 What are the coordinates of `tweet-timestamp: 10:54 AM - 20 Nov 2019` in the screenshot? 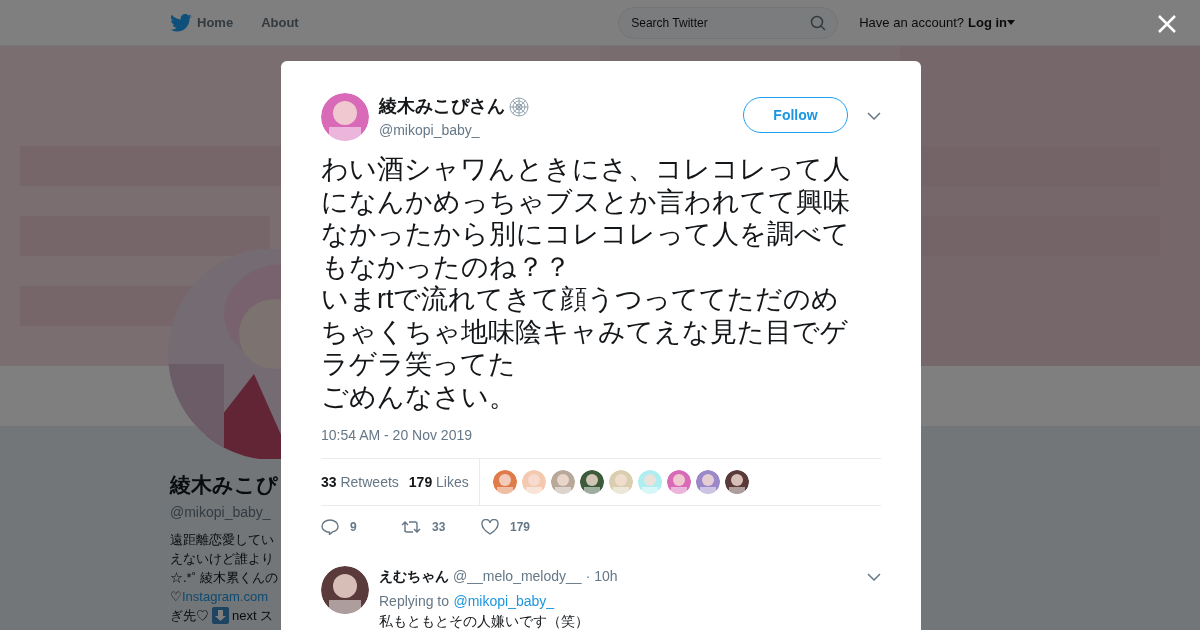 It's located at (601, 435).